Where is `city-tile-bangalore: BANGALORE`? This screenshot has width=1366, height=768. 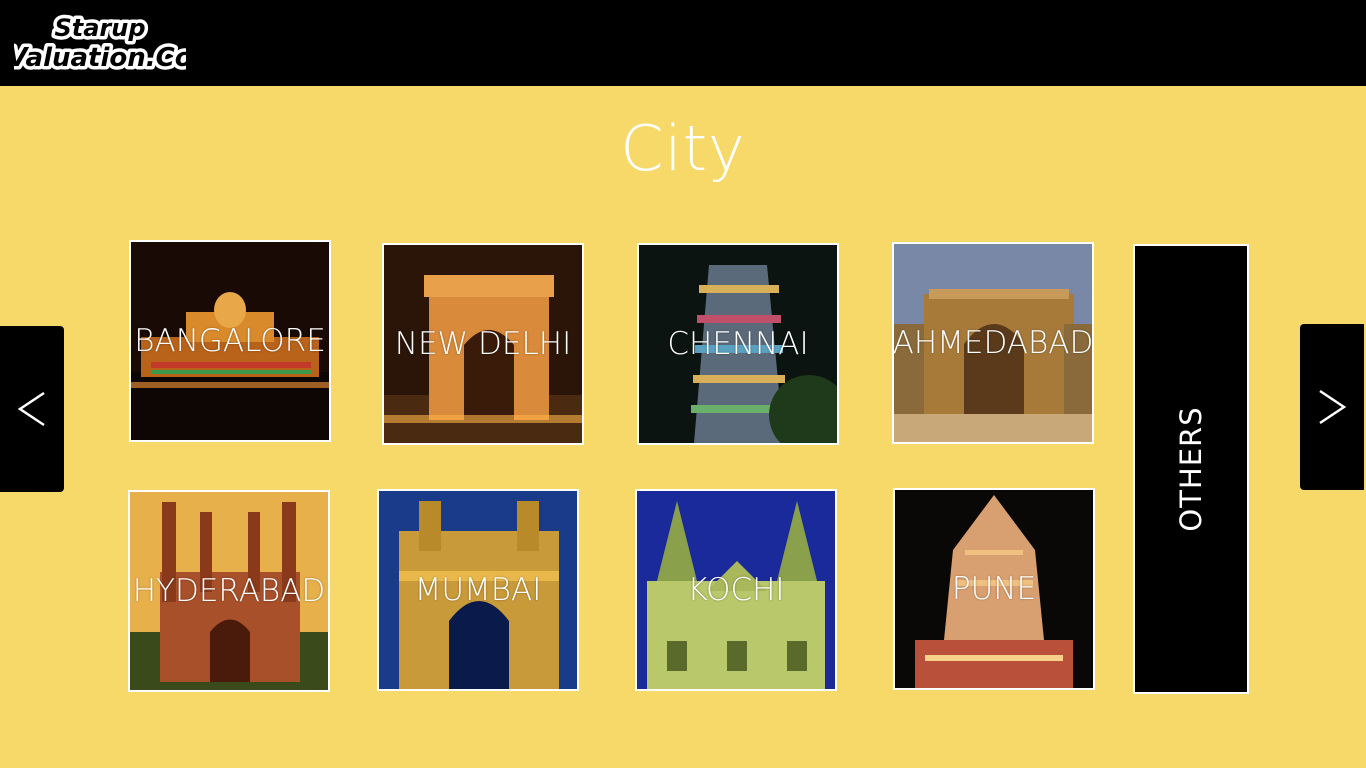
city-tile-bangalore: BANGALORE is located at coordinates (230, 341).